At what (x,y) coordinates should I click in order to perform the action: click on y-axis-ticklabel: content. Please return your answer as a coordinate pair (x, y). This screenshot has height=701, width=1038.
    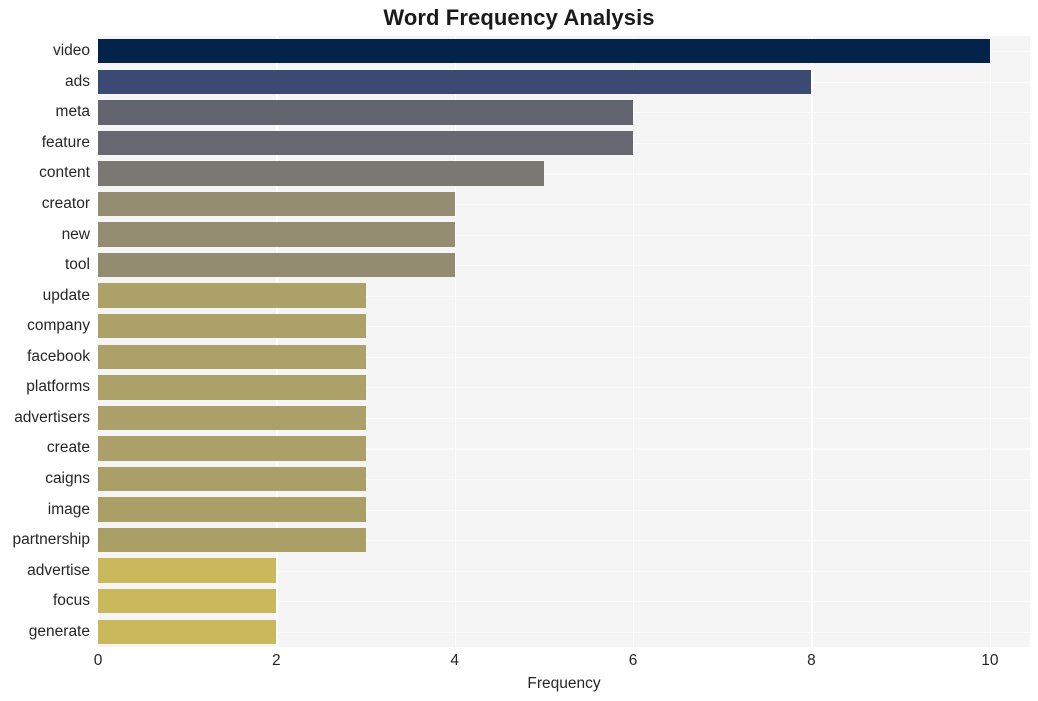
    Looking at the image, I should click on (64, 173).